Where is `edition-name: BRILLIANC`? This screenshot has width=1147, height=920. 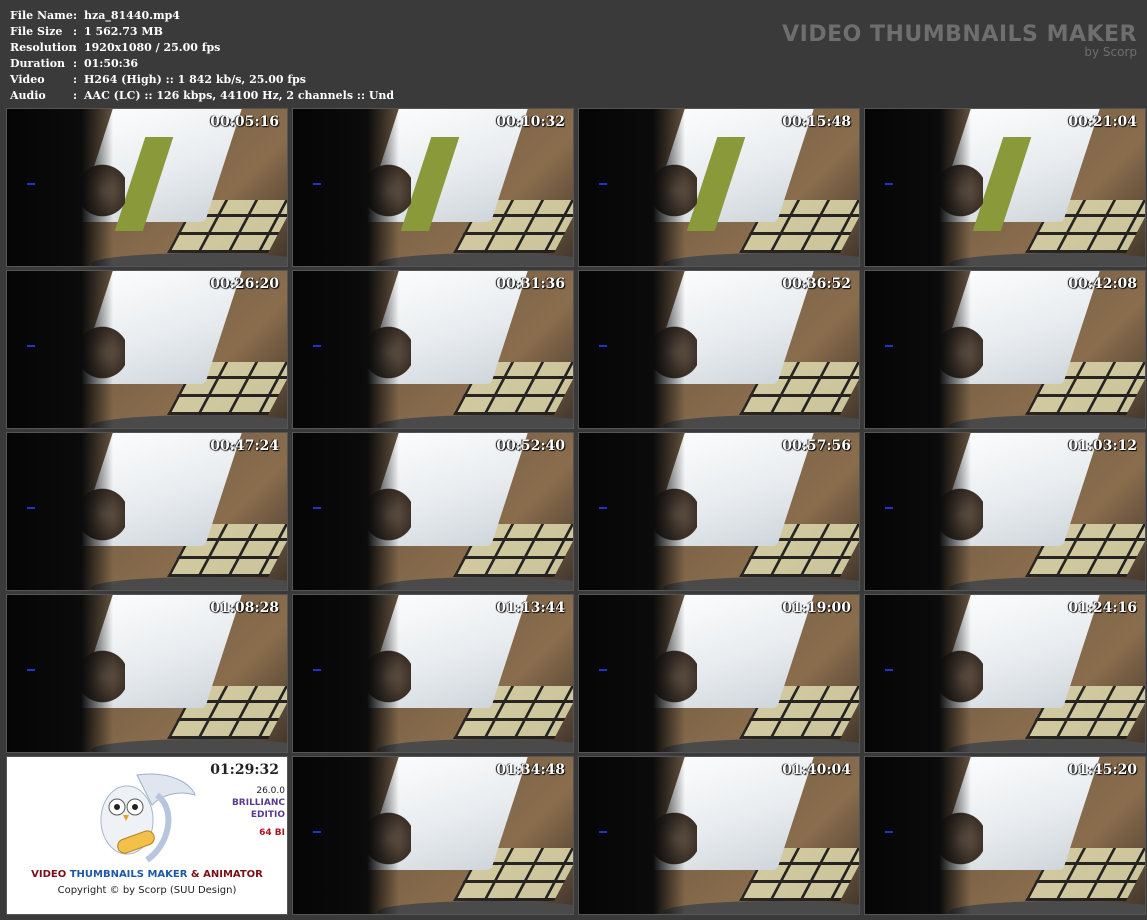
edition-name: BRILLIANC is located at coordinates (258, 803).